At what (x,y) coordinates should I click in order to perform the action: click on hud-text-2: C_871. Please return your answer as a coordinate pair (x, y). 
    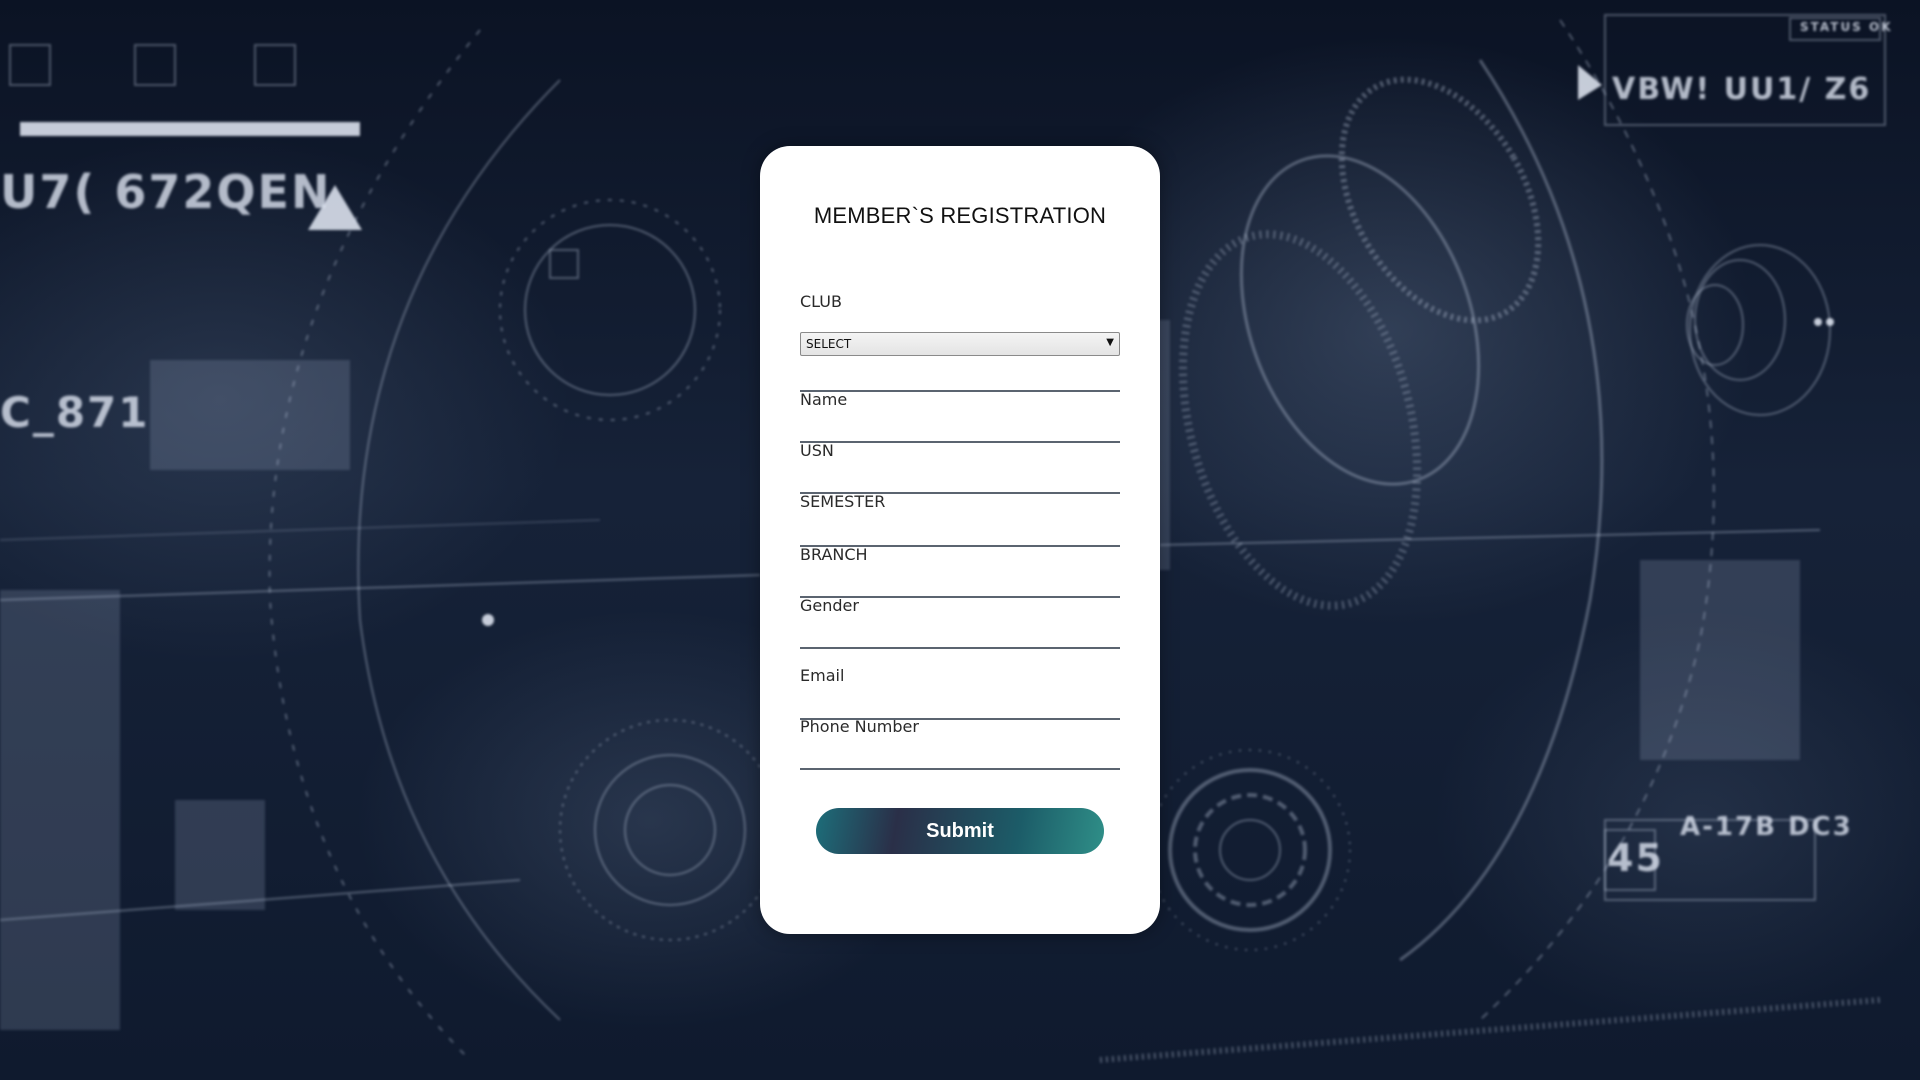
    Looking at the image, I should click on (75, 412).